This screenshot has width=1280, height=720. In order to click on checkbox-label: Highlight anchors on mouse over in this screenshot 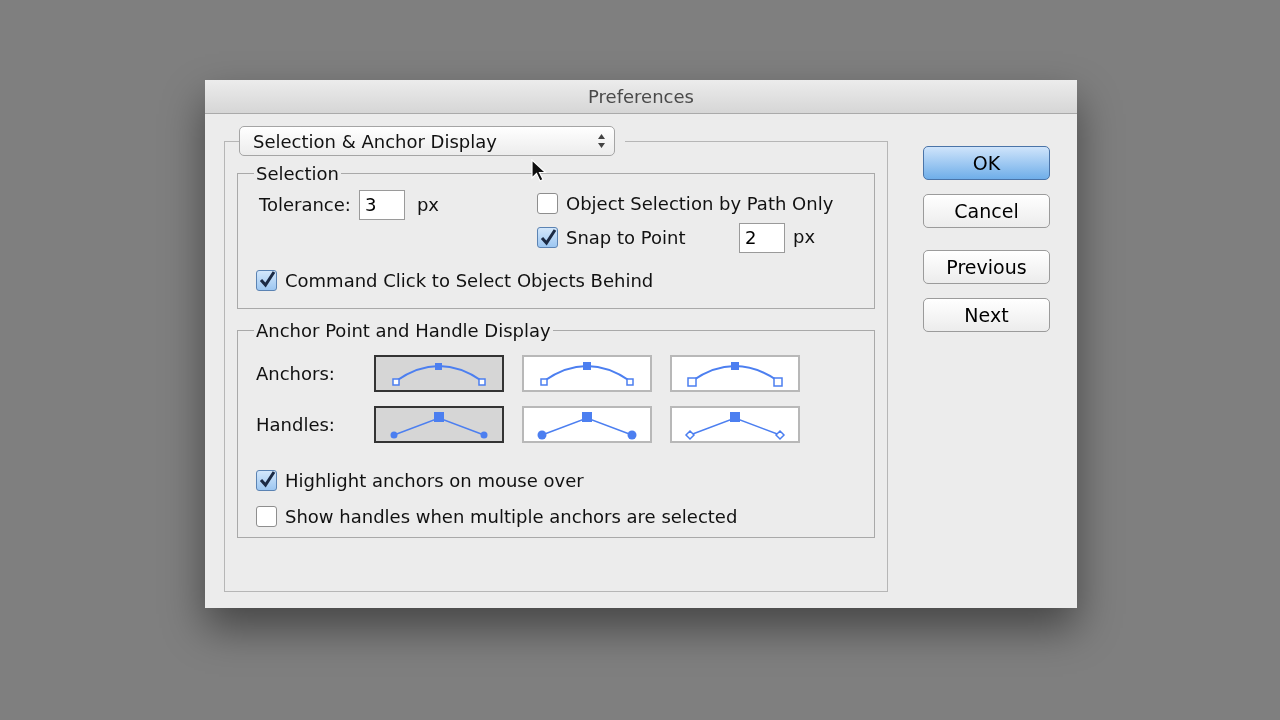, I will do `click(434, 480)`.